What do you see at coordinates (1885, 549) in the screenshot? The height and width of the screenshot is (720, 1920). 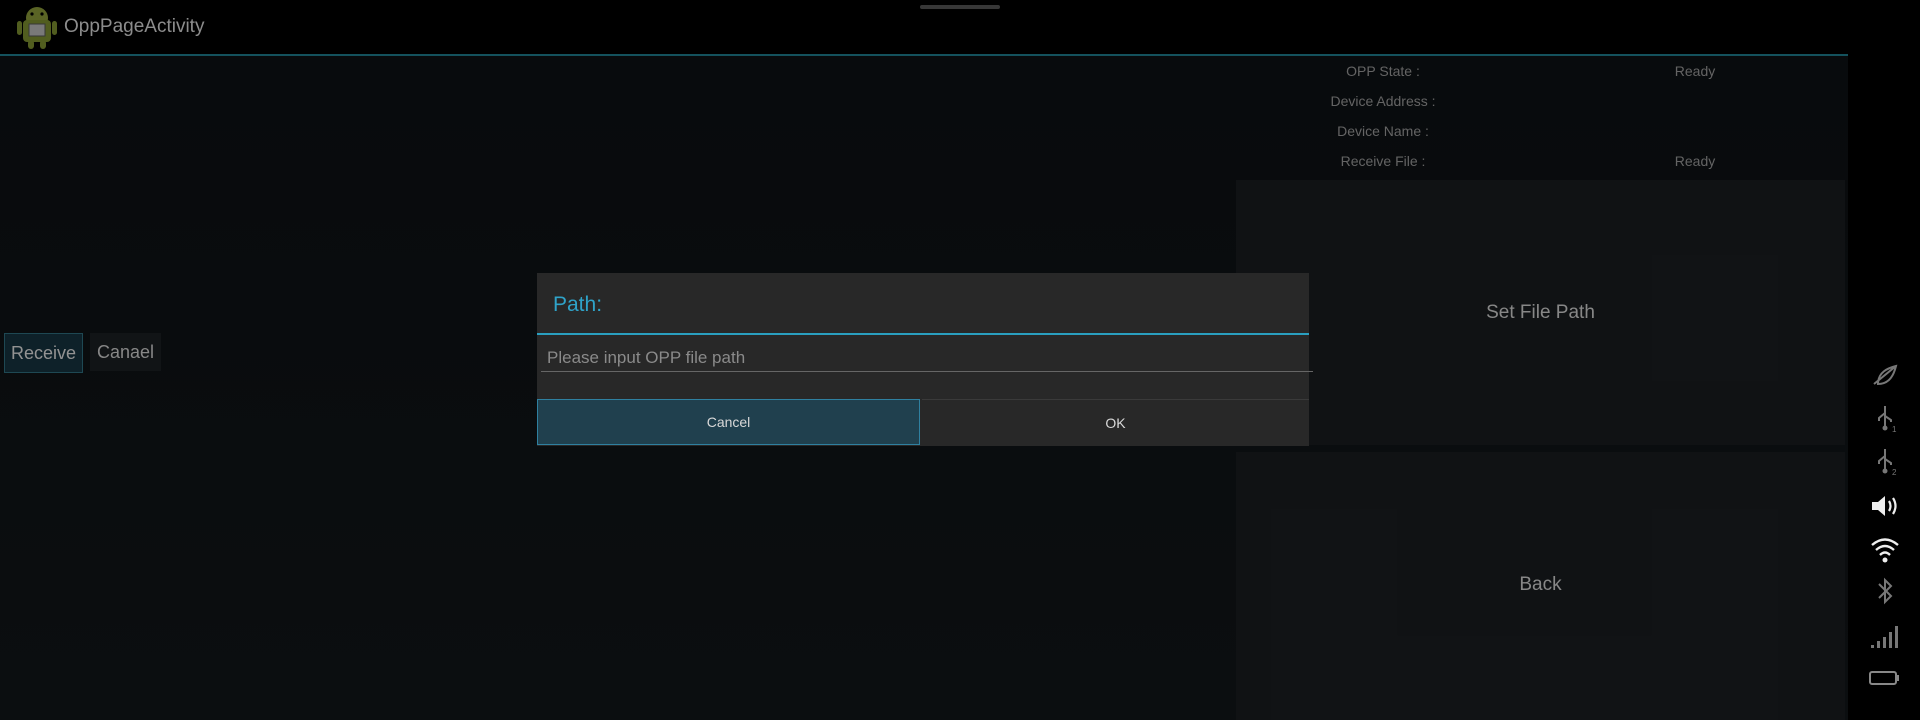 I see `wifi-icon` at bounding box center [1885, 549].